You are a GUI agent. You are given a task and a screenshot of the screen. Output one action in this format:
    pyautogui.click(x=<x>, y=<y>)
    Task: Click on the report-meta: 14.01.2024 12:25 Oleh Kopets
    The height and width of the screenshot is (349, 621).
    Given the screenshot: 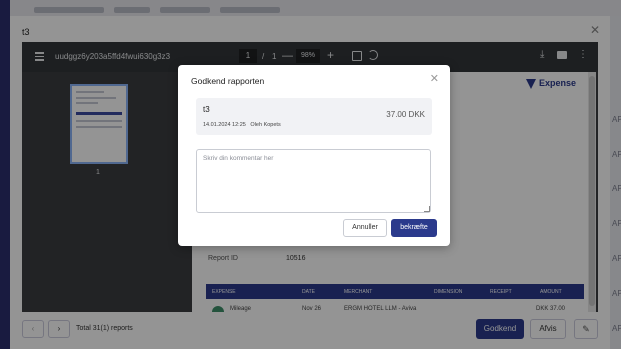 What is the action you would take?
    pyautogui.click(x=242, y=125)
    